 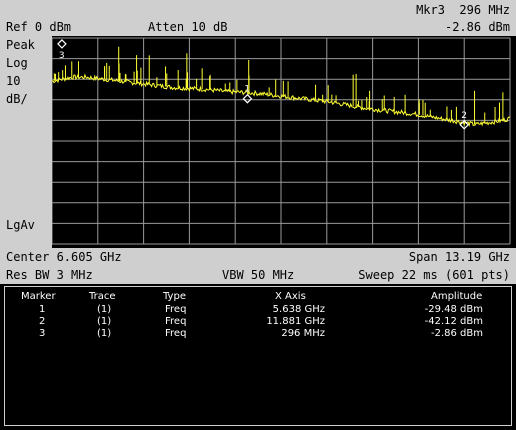 What do you see at coordinates (17, 63) in the screenshot?
I see `scale-type: Log` at bounding box center [17, 63].